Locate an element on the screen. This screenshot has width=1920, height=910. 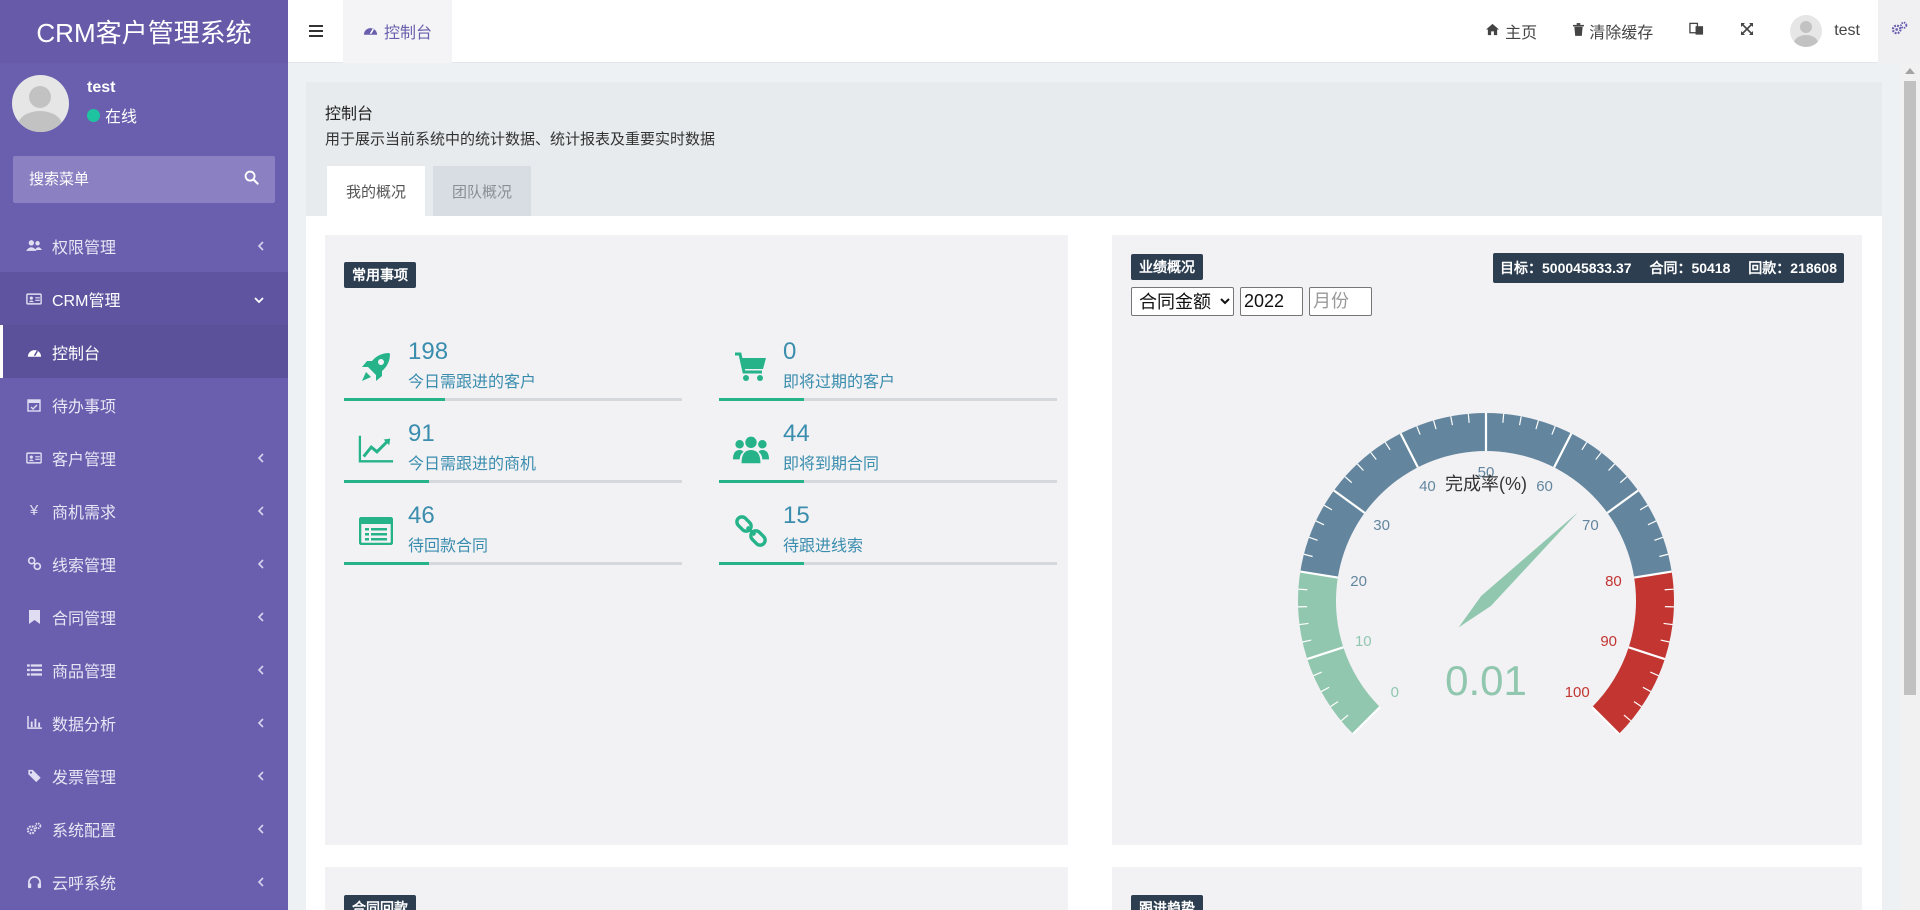
sidebar-item-10: 发票管理 is located at coordinates (144, 775).